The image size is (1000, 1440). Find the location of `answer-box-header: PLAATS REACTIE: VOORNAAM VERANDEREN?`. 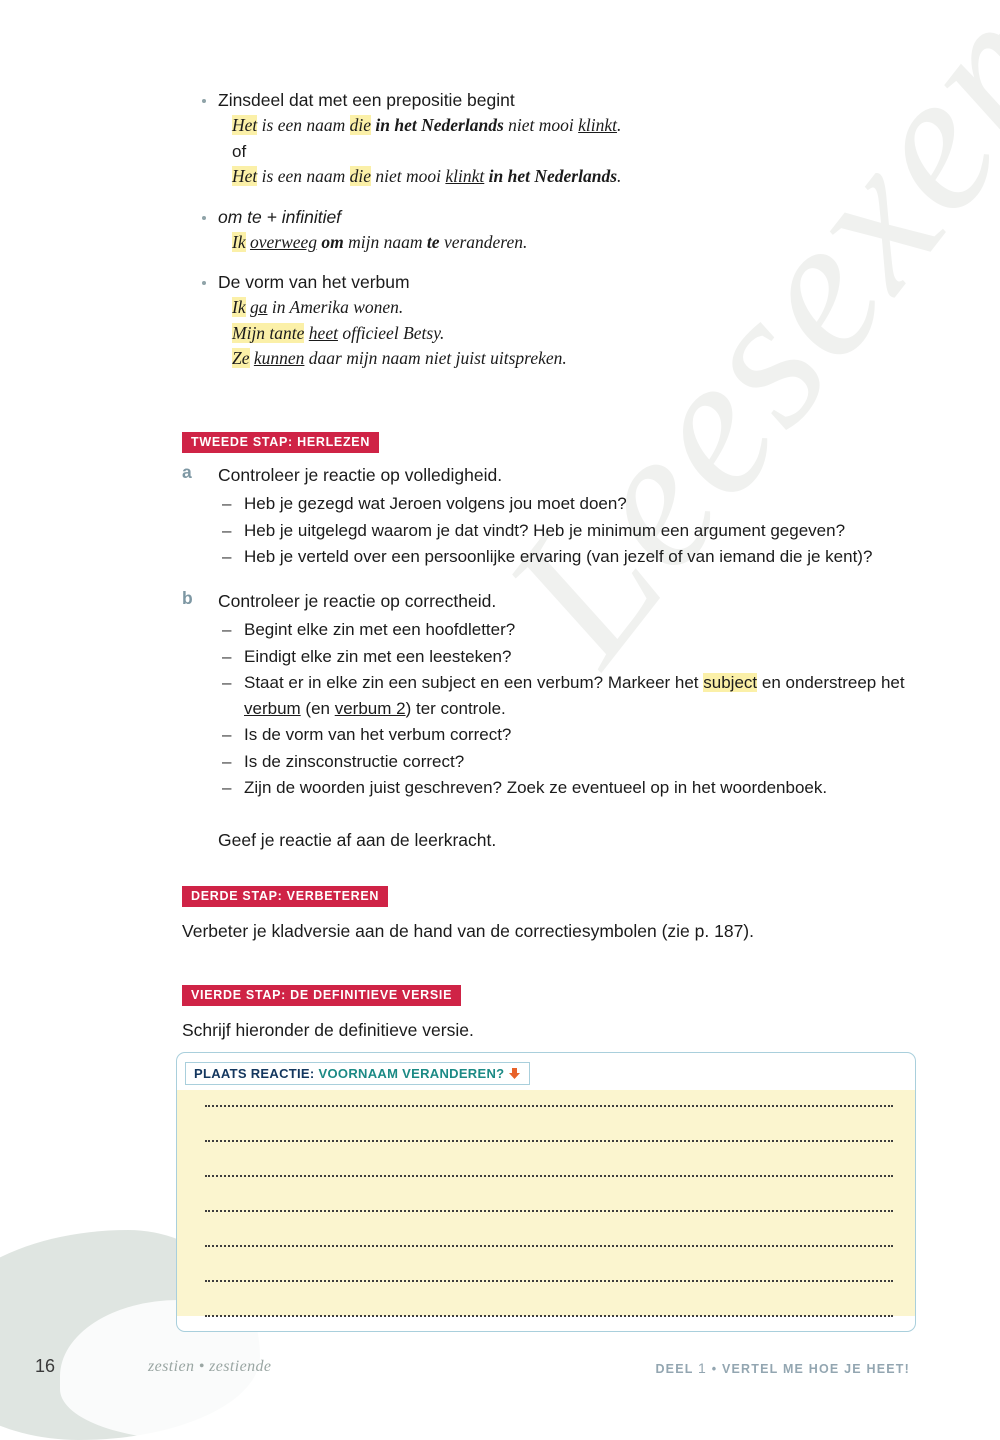

answer-box-header: PLAATS REACTIE: VOORNAAM VERANDEREN? is located at coordinates (546, 1070).